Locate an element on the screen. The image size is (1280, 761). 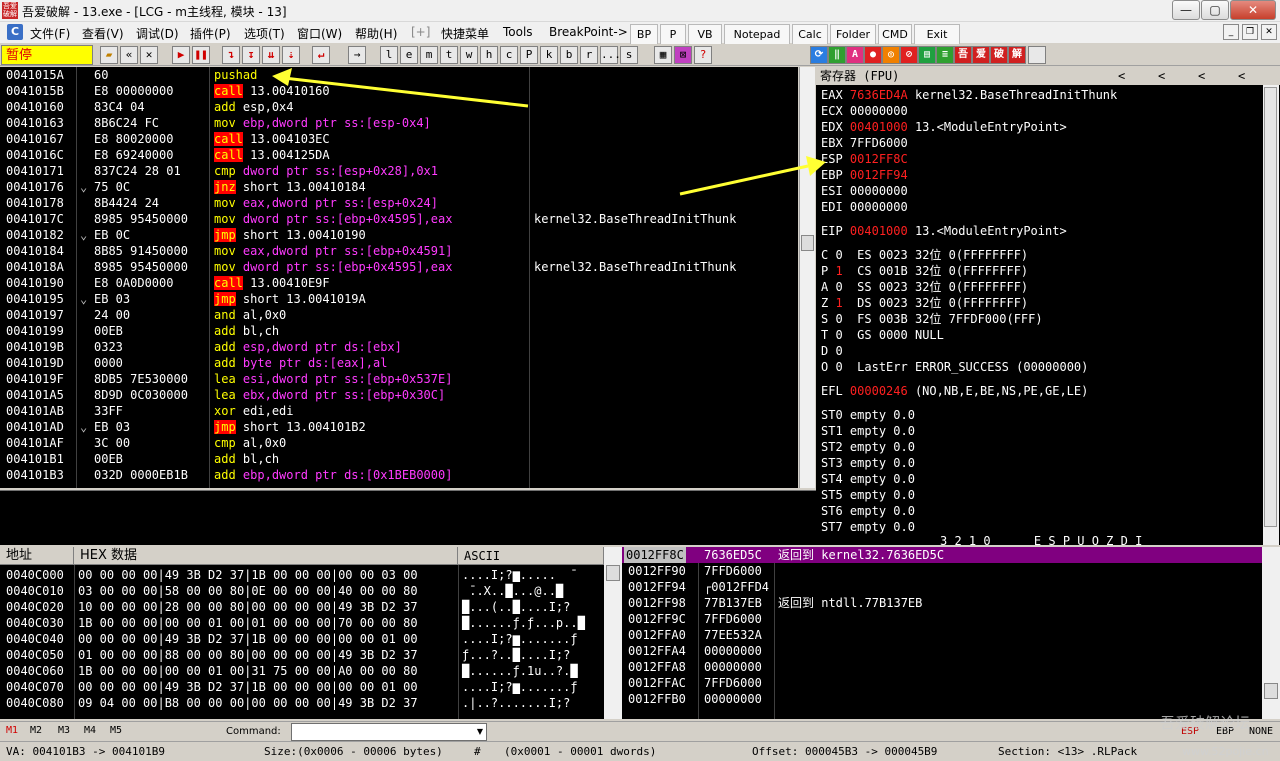
list-icon: ≡ is located at coordinates (945, 55).